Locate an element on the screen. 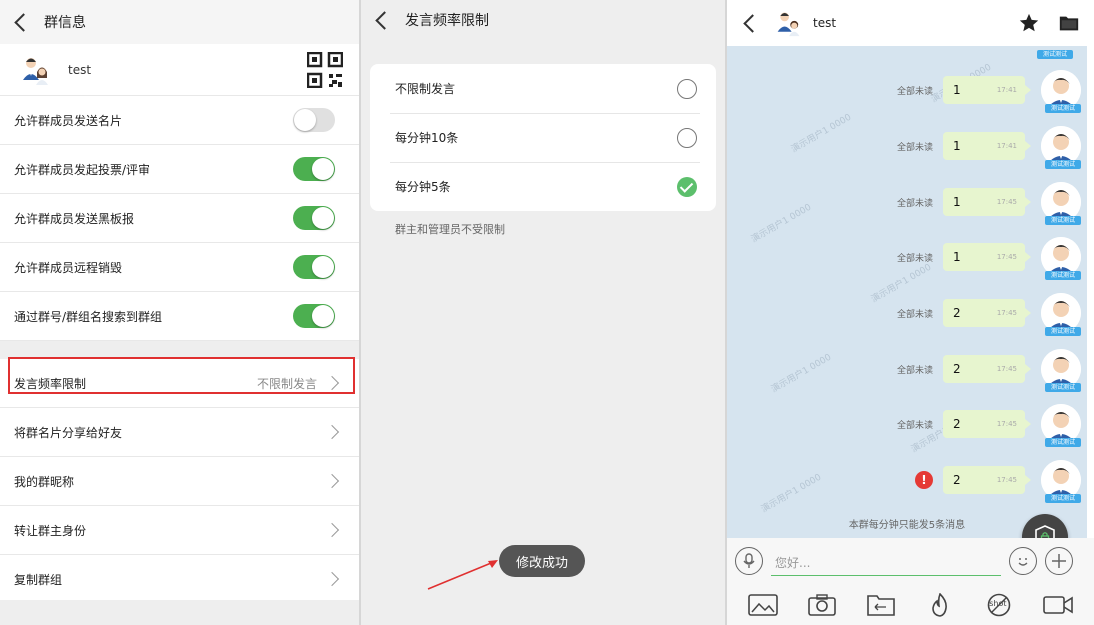 The image size is (1094, 625). camera-icon is located at coordinates (822, 605).